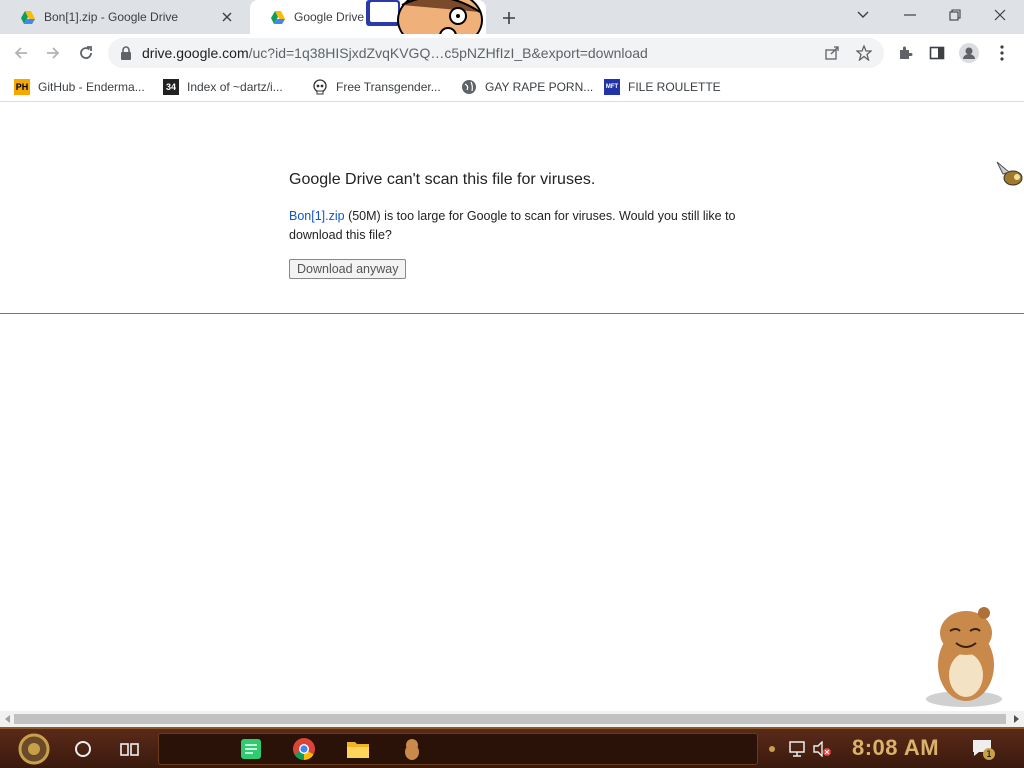 Image resolution: width=1024 pixels, height=768 pixels. Describe the element at coordinates (983, 749) in the screenshot. I see `notifications-icon: 1` at that location.